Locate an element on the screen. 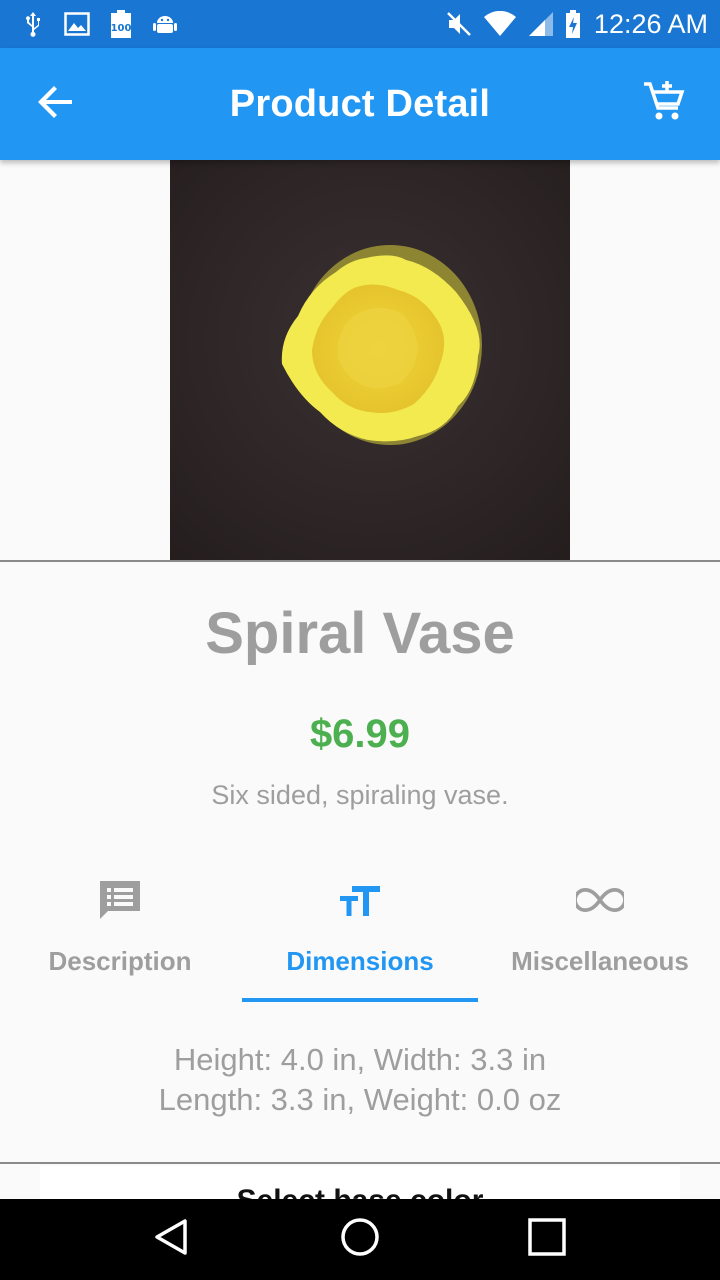  tab-miscellaneous-label: Miscellaneous is located at coordinates (600, 961).